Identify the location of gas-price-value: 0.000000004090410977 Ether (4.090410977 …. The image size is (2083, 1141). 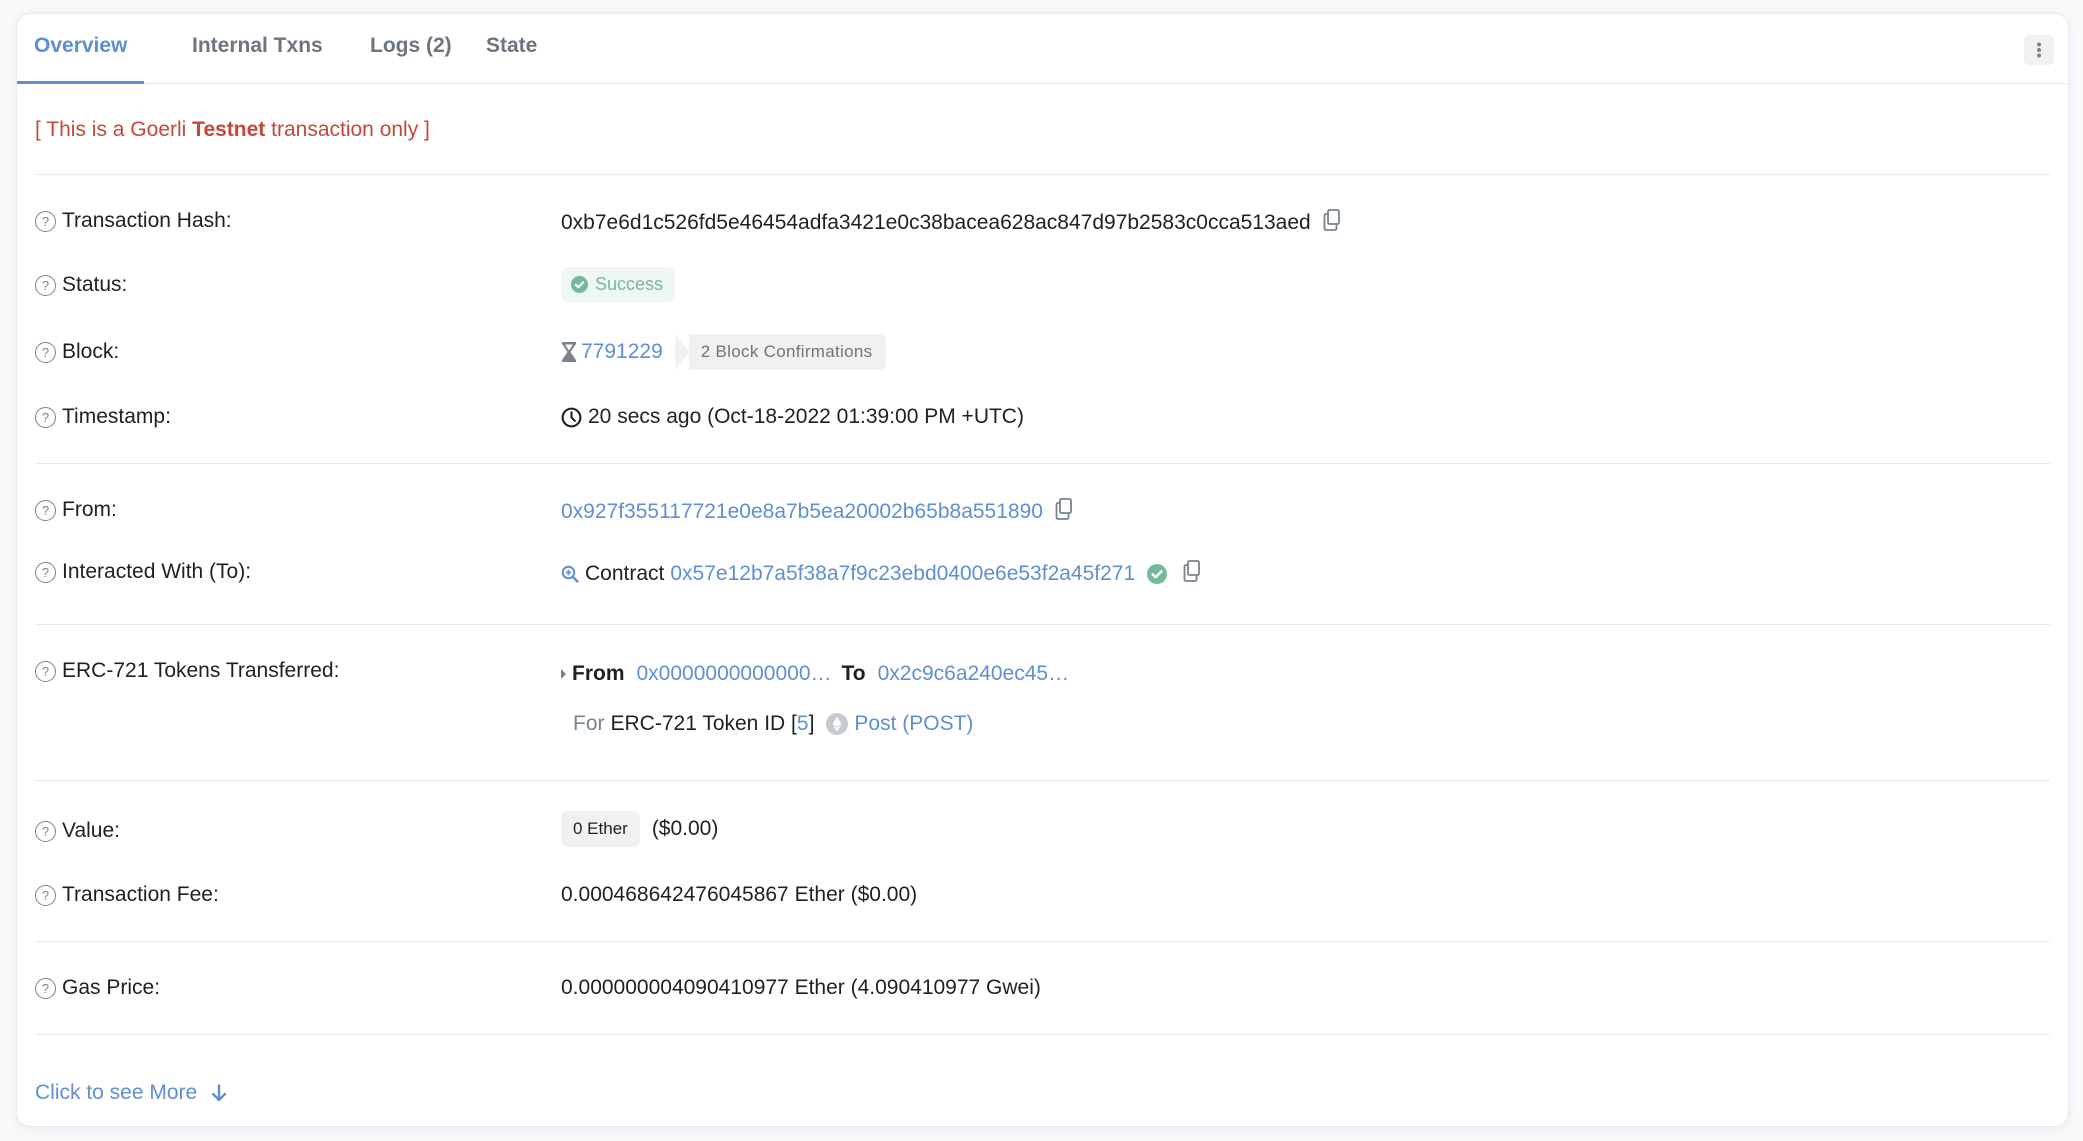
(801, 988).